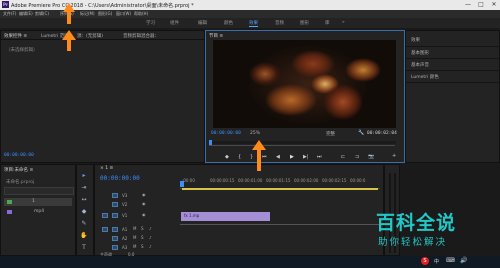 The height and width of the screenshot is (268, 500). I want to click on workspace-tab-graphics: 图形, so click(304, 23).